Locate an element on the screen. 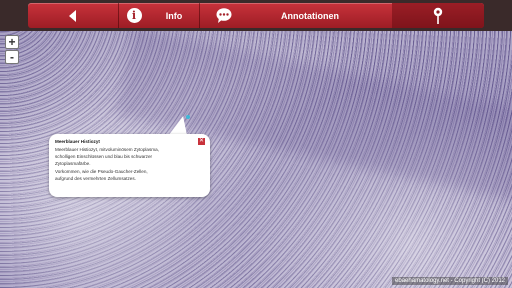 The width and height of the screenshot is (512, 288). annotations-icon-button is located at coordinates (224, 15).